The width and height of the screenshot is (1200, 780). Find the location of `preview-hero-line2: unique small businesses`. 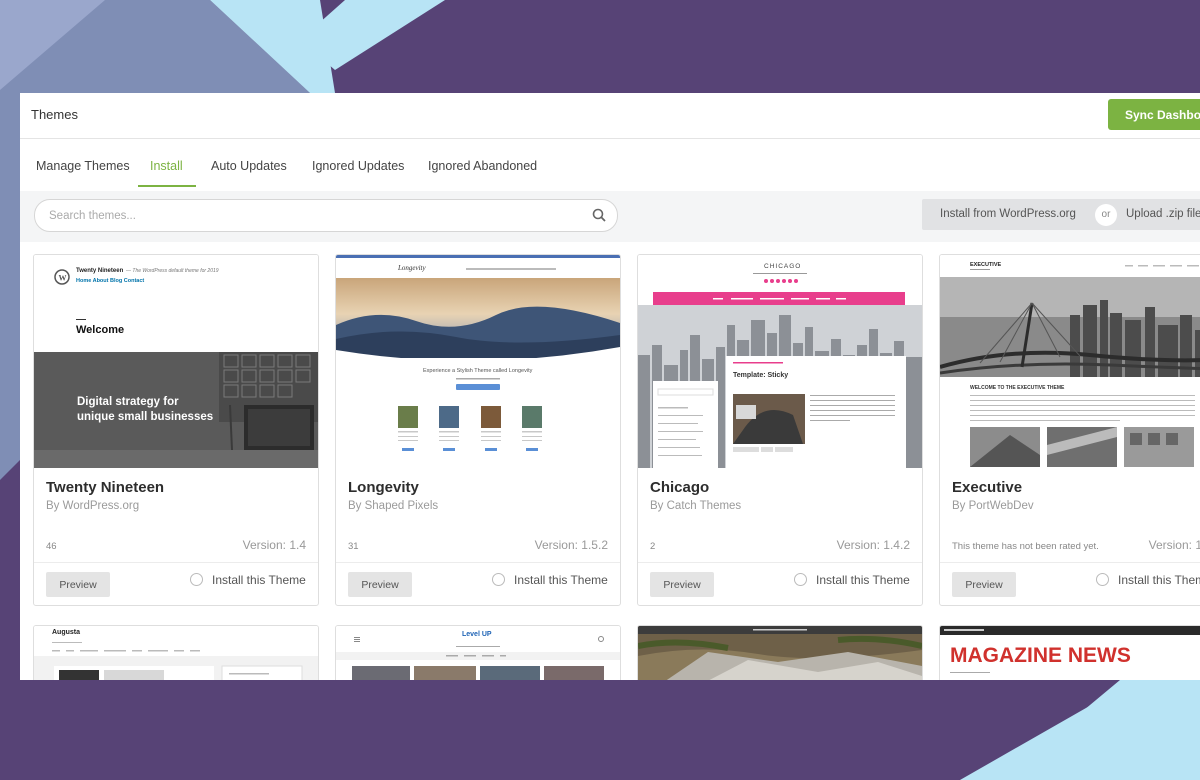

preview-hero-line2: unique small businesses is located at coordinates (145, 417).